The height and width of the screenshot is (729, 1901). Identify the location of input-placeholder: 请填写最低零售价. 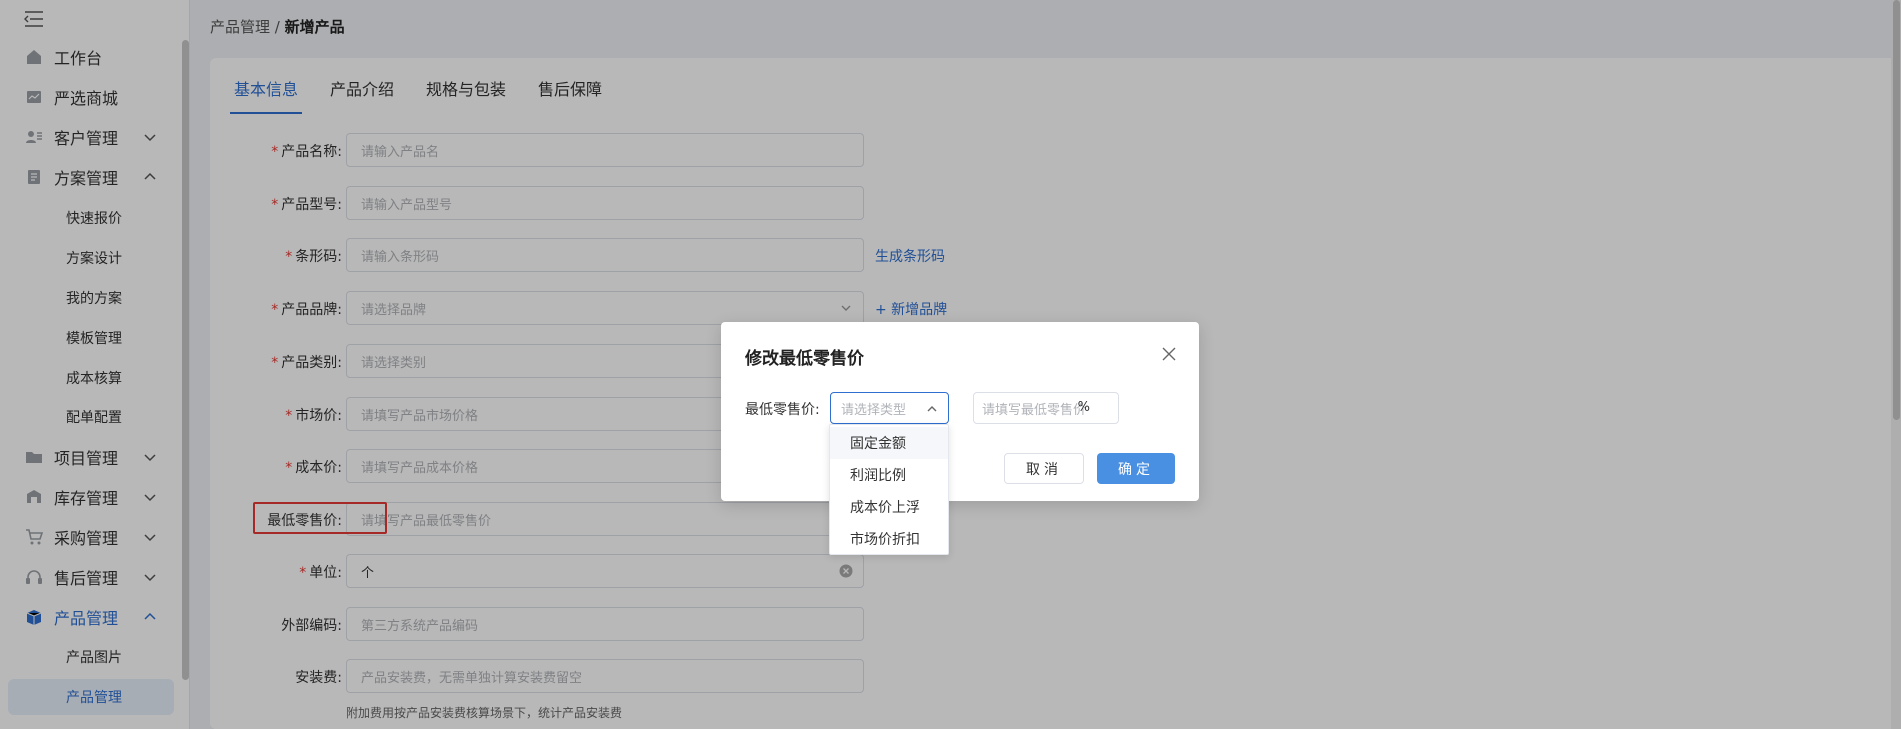
(1034, 410).